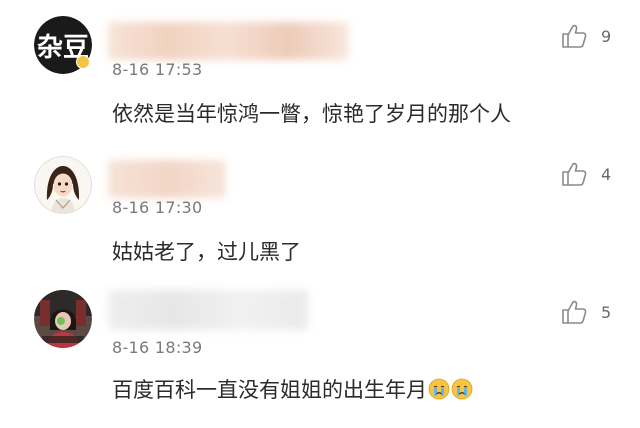 The height and width of the screenshot is (428, 640). I want to click on verified-badge-icon, so click(83, 62).